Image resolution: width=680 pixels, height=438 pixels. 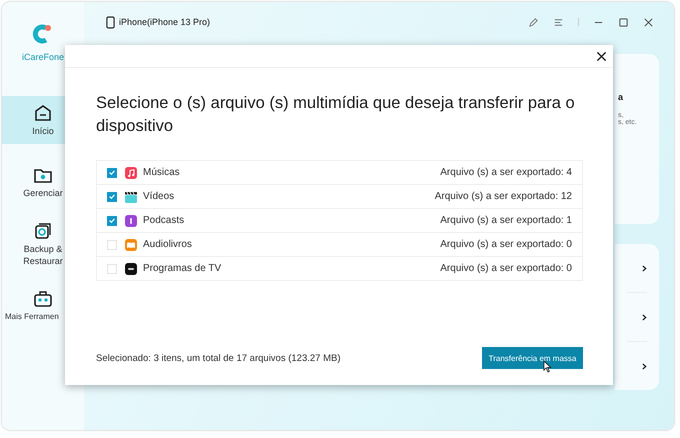 What do you see at coordinates (621, 97) in the screenshot?
I see `card-text: a` at bounding box center [621, 97].